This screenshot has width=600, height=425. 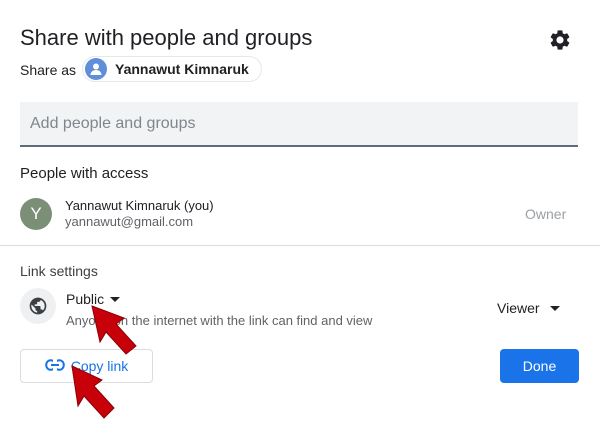 What do you see at coordinates (36, 214) in the screenshot?
I see `person-avatar: Y` at bounding box center [36, 214].